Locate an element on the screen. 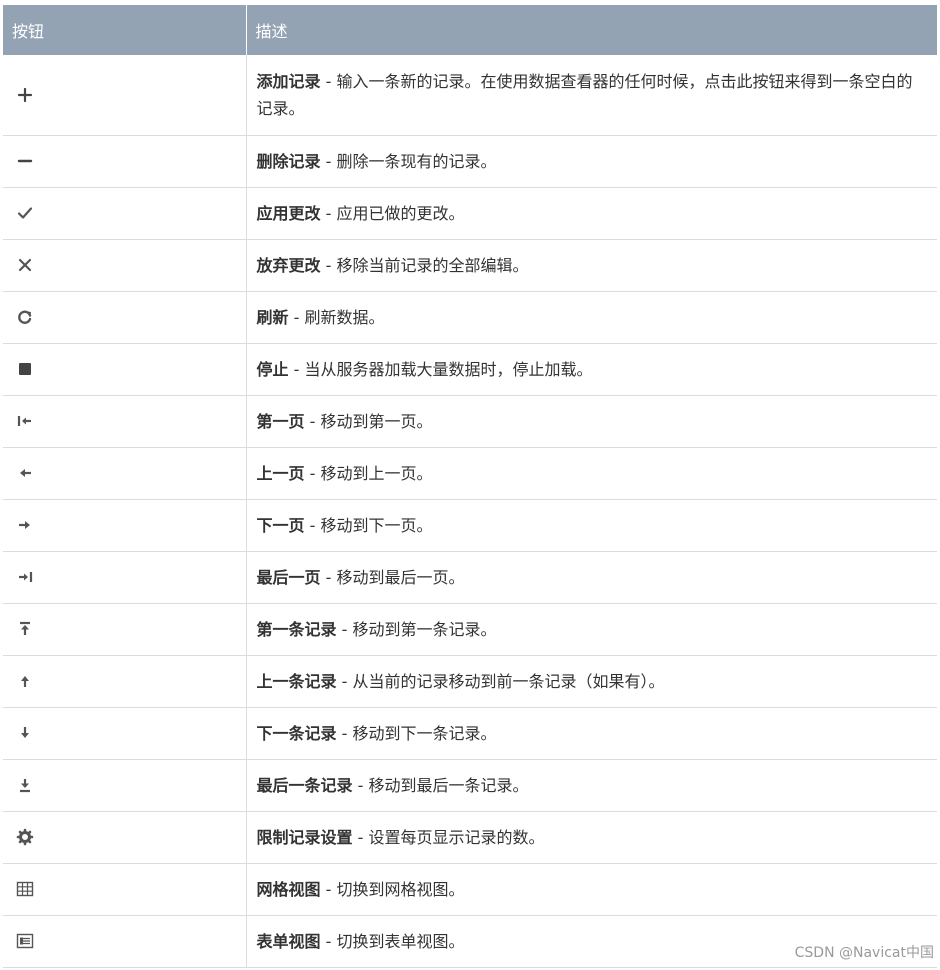 The image size is (940, 970). table-row: 上一条记录 - 从当前的记录移动到前一条记录（如果有）。 is located at coordinates (470, 681).